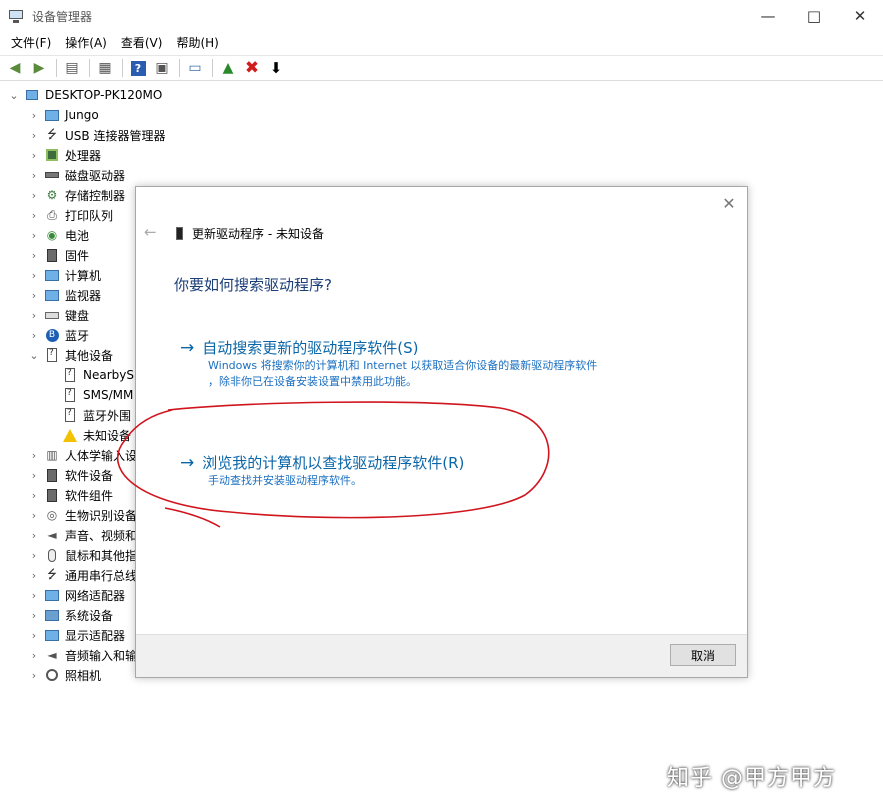 Image resolution: width=883 pixels, height=810 pixels. Describe the element at coordinates (16, 16) in the screenshot. I see `device-manager-icon` at that location.